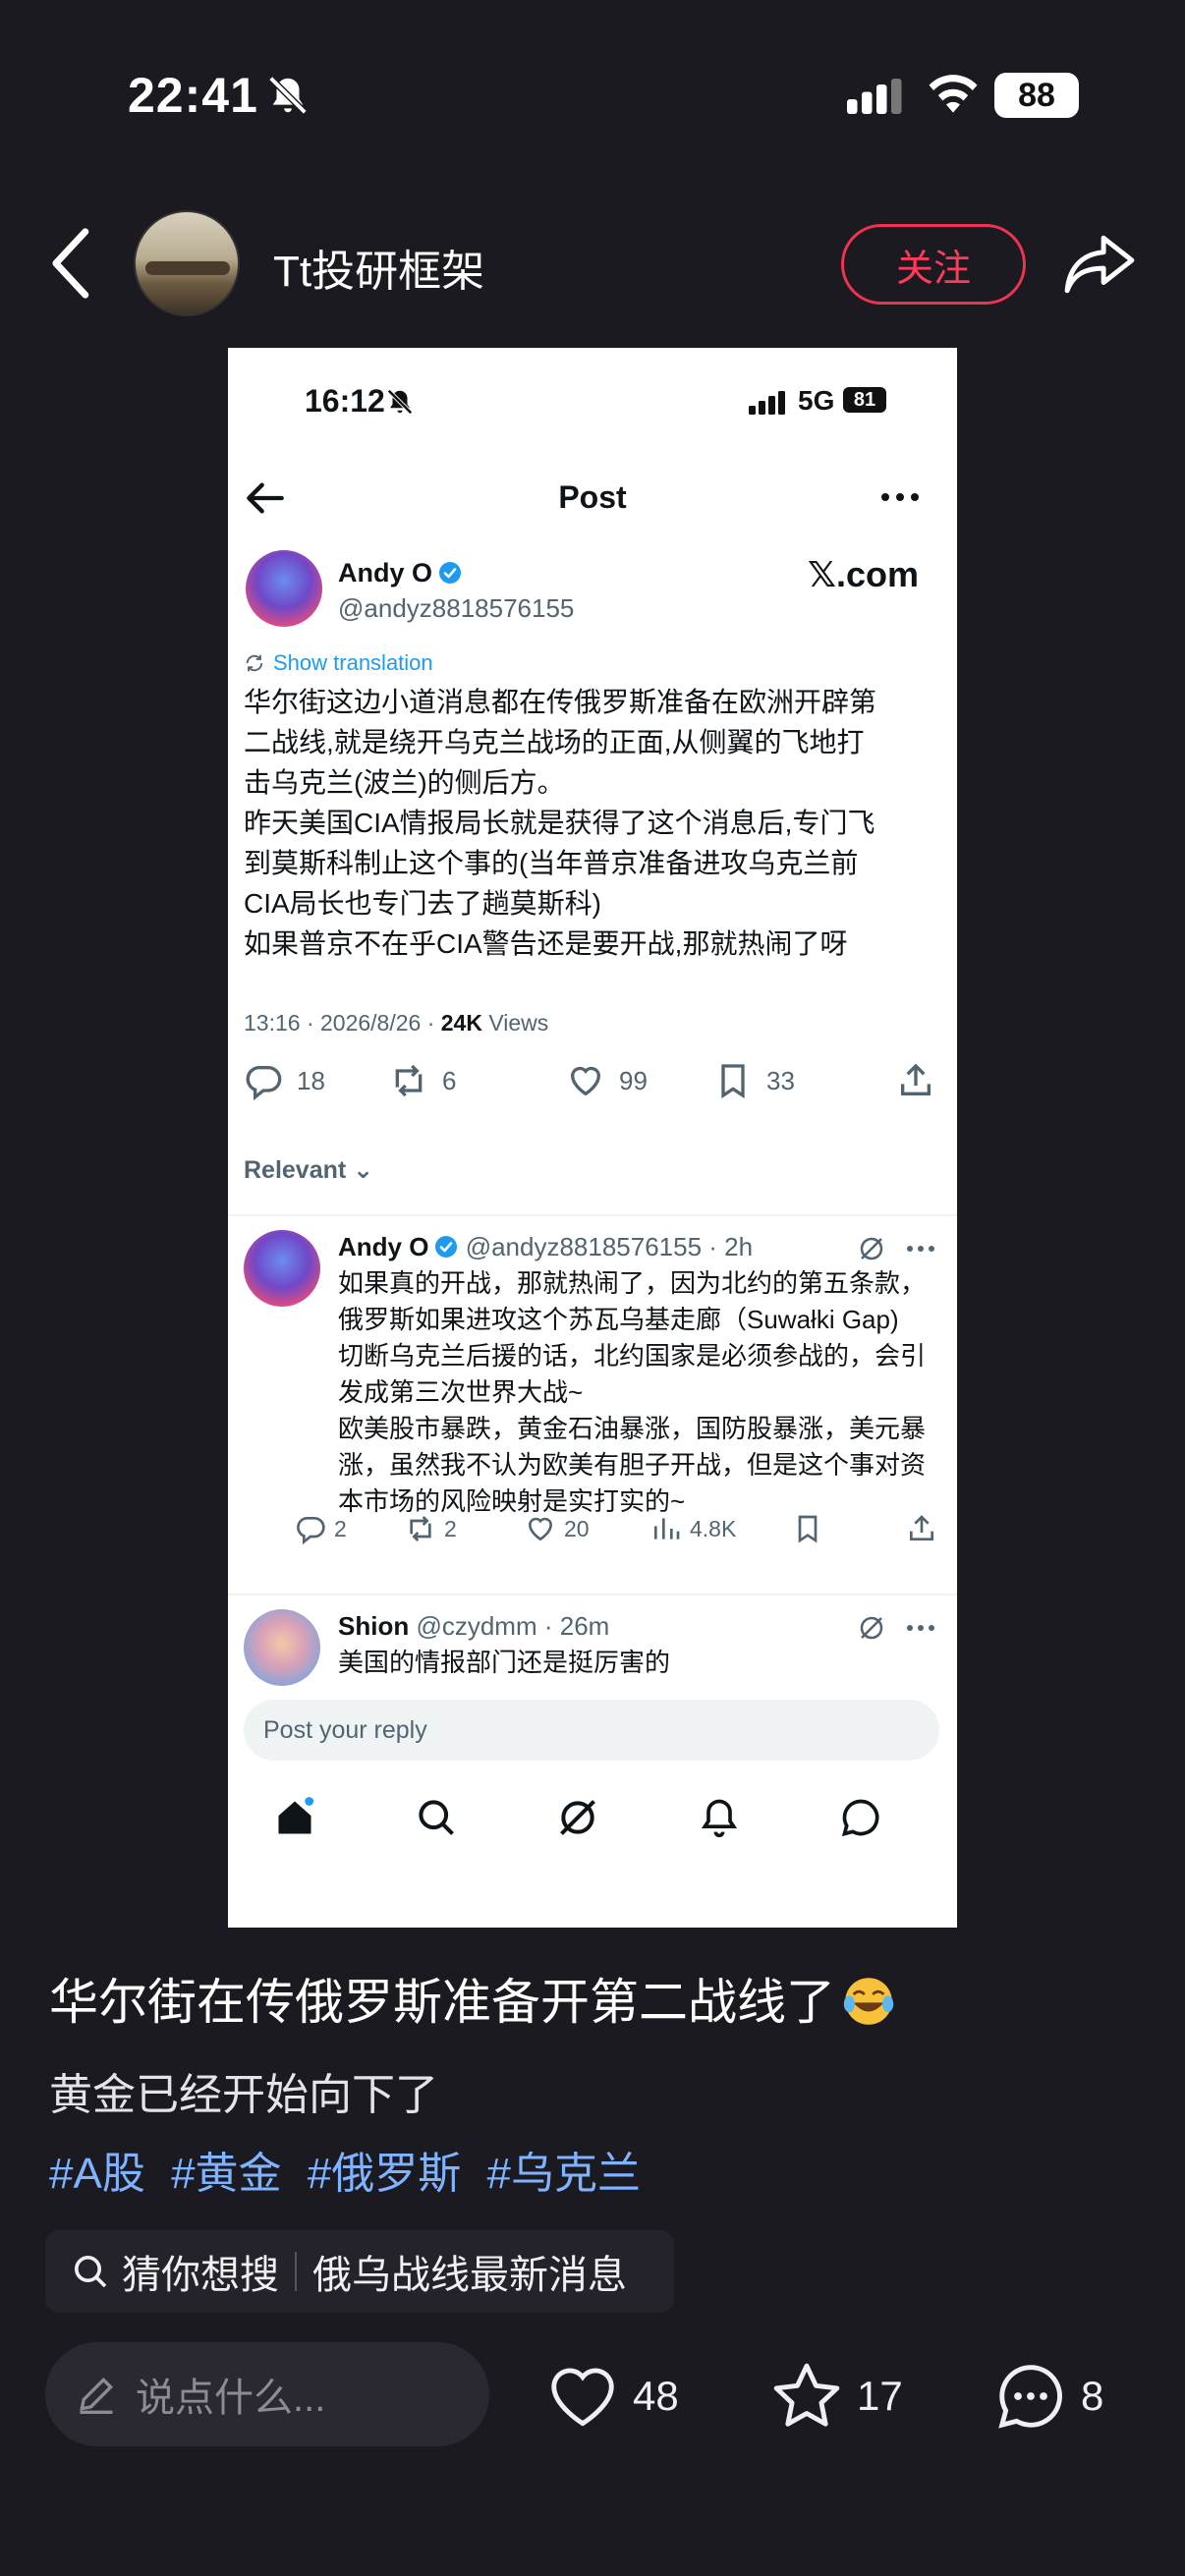 This screenshot has height=2576, width=1185. Describe the element at coordinates (447, 1247) in the screenshot. I see `verified-badge-icon` at that location.